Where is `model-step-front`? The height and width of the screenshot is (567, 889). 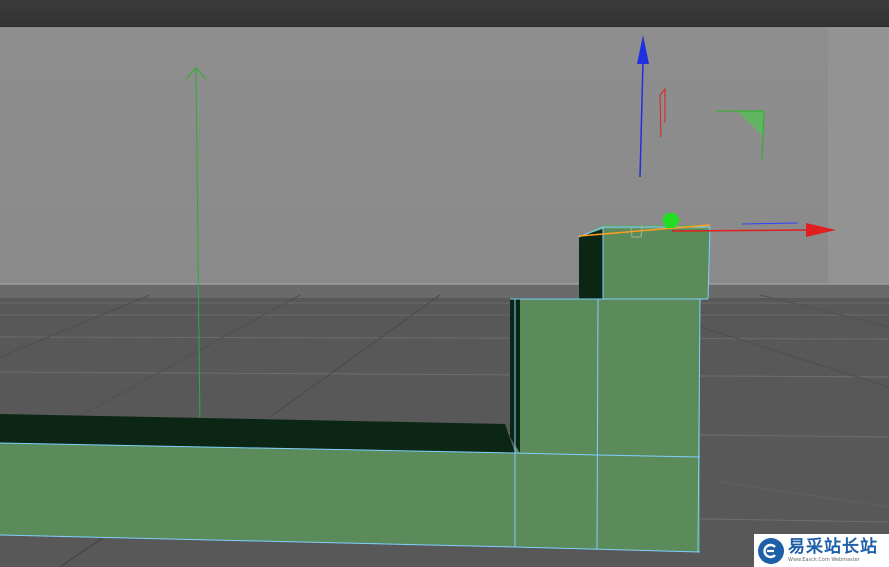 model-step-front is located at coordinates (607, 425).